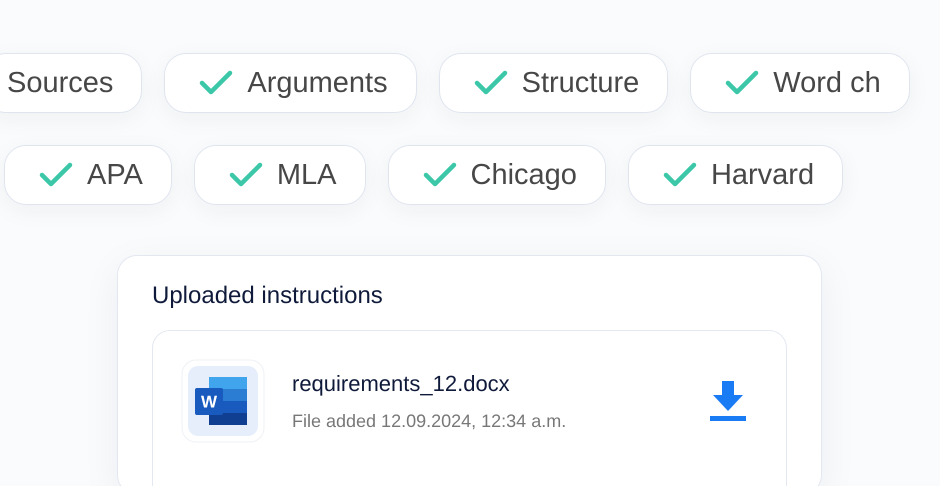  I want to click on file-date: File added 12.09.2024, 12:34 a.m., so click(430, 421).